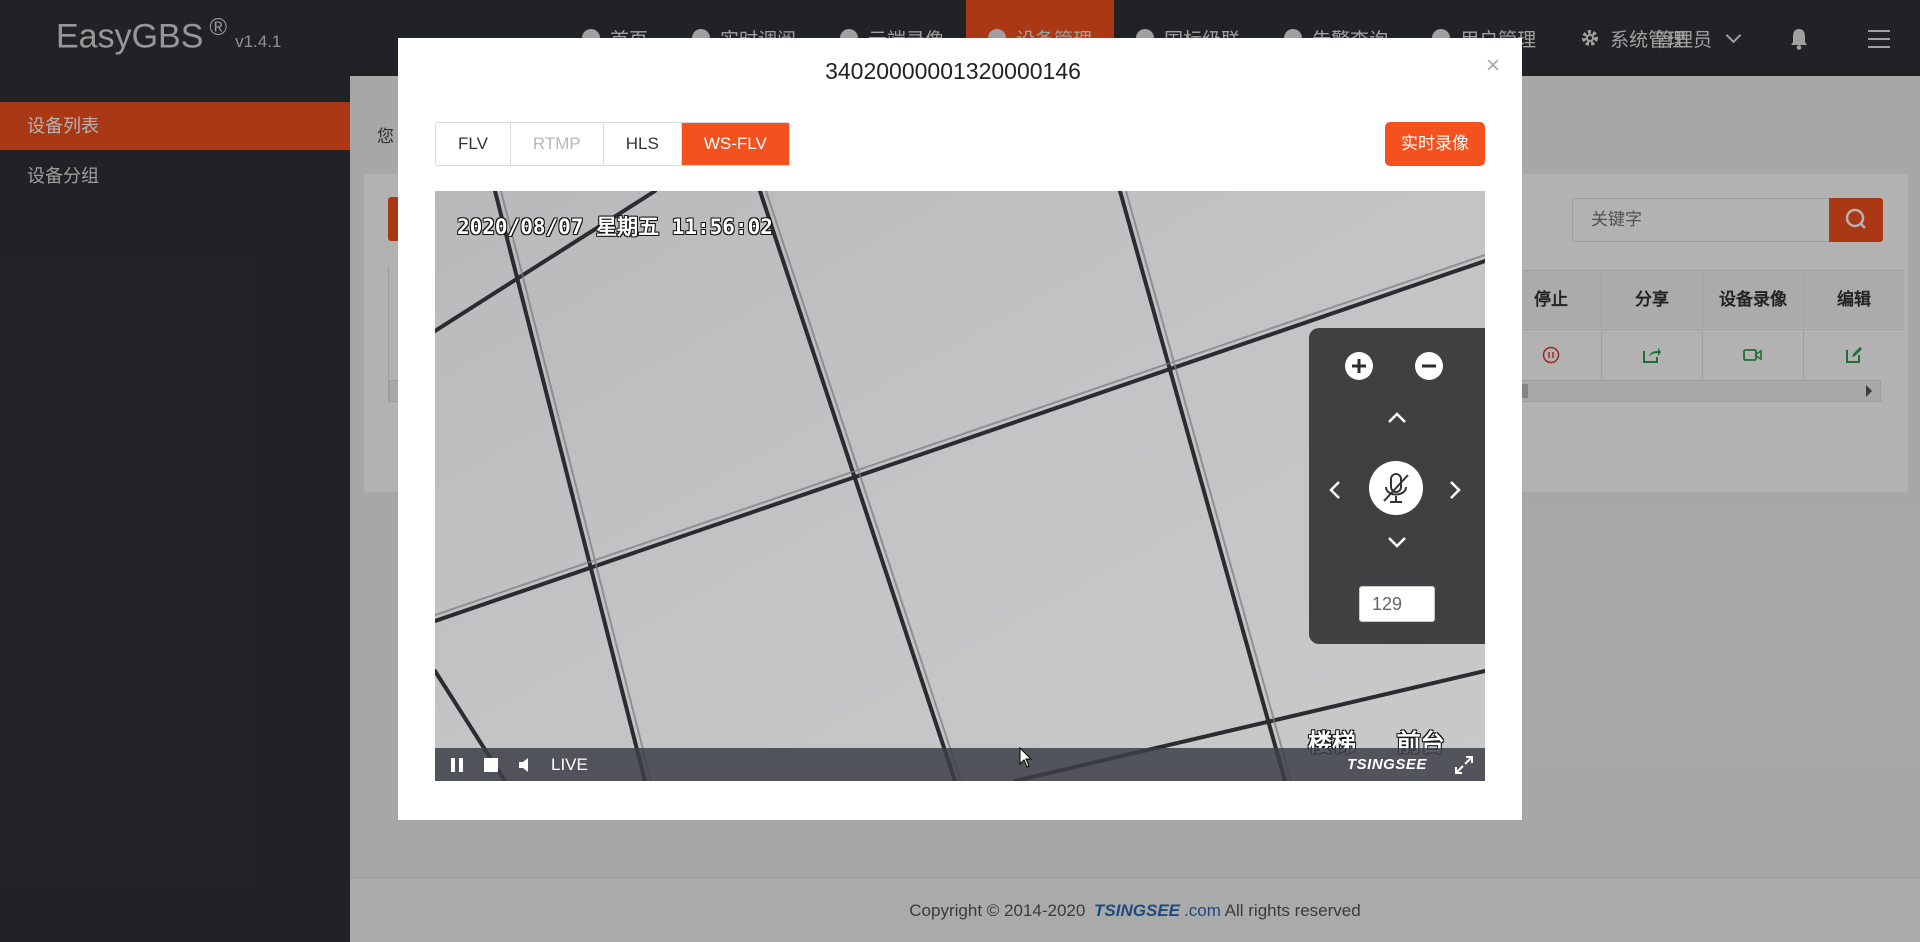 This screenshot has height=942, width=1920. I want to click on tab-flv: FLV, so click(473, 144).